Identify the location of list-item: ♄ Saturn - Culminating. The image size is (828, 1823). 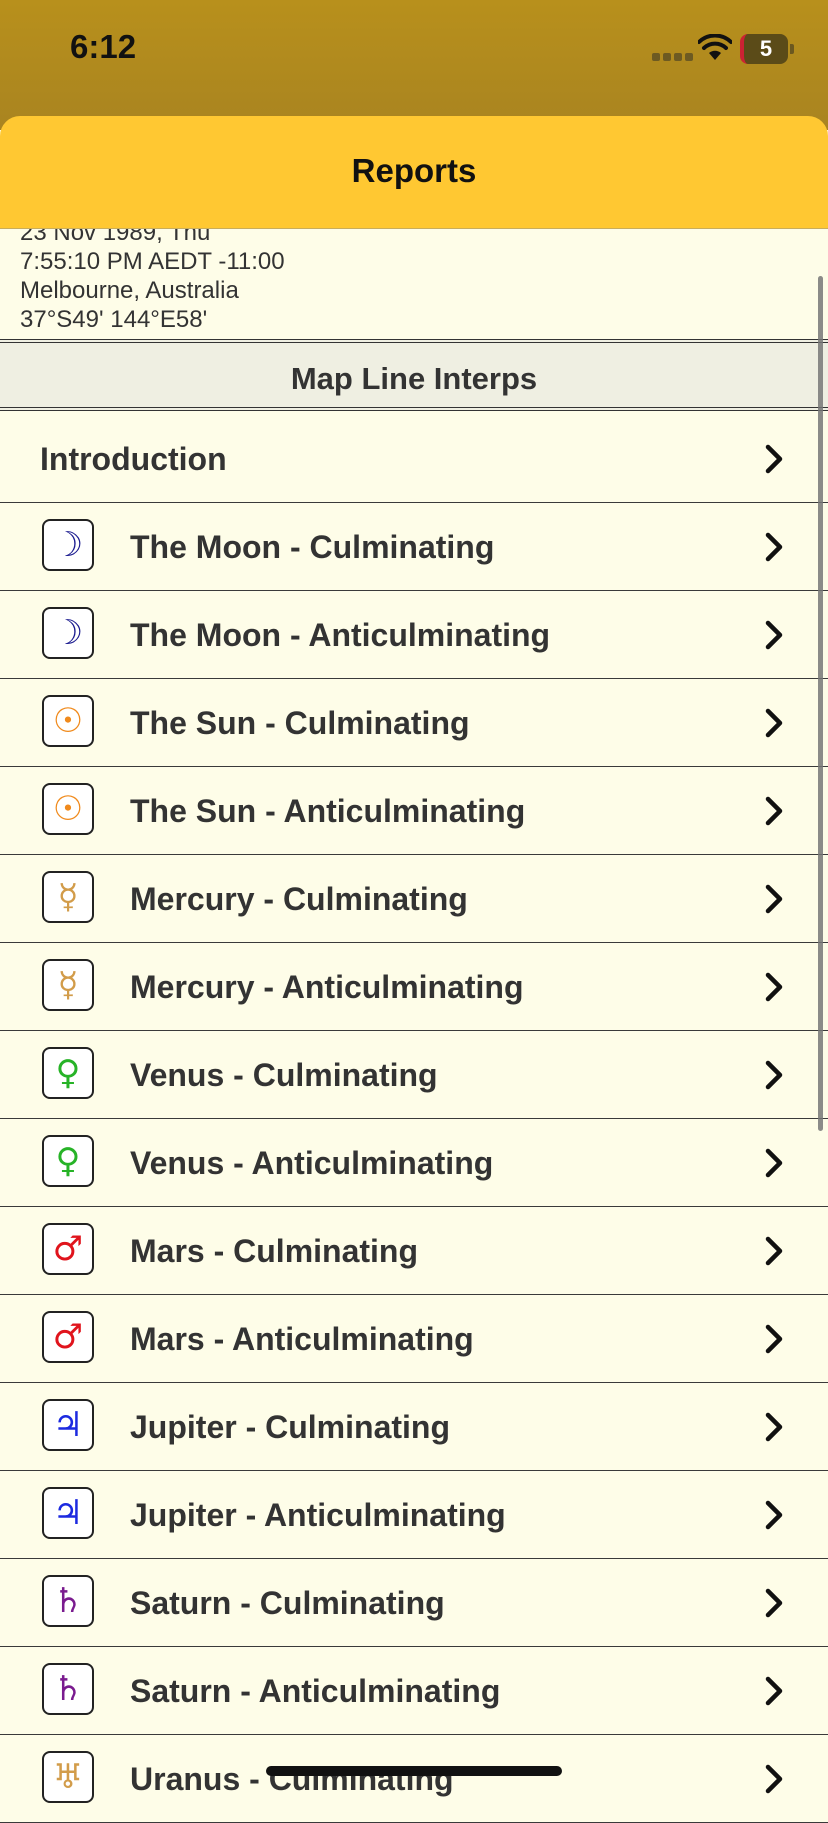
(414, 1603).